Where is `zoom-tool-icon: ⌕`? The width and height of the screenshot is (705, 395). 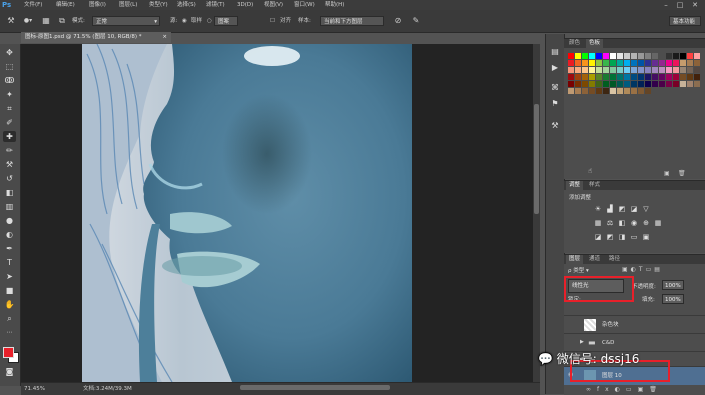 zoom-tool-icon: ⌕ is located at coordinates (9, 318).